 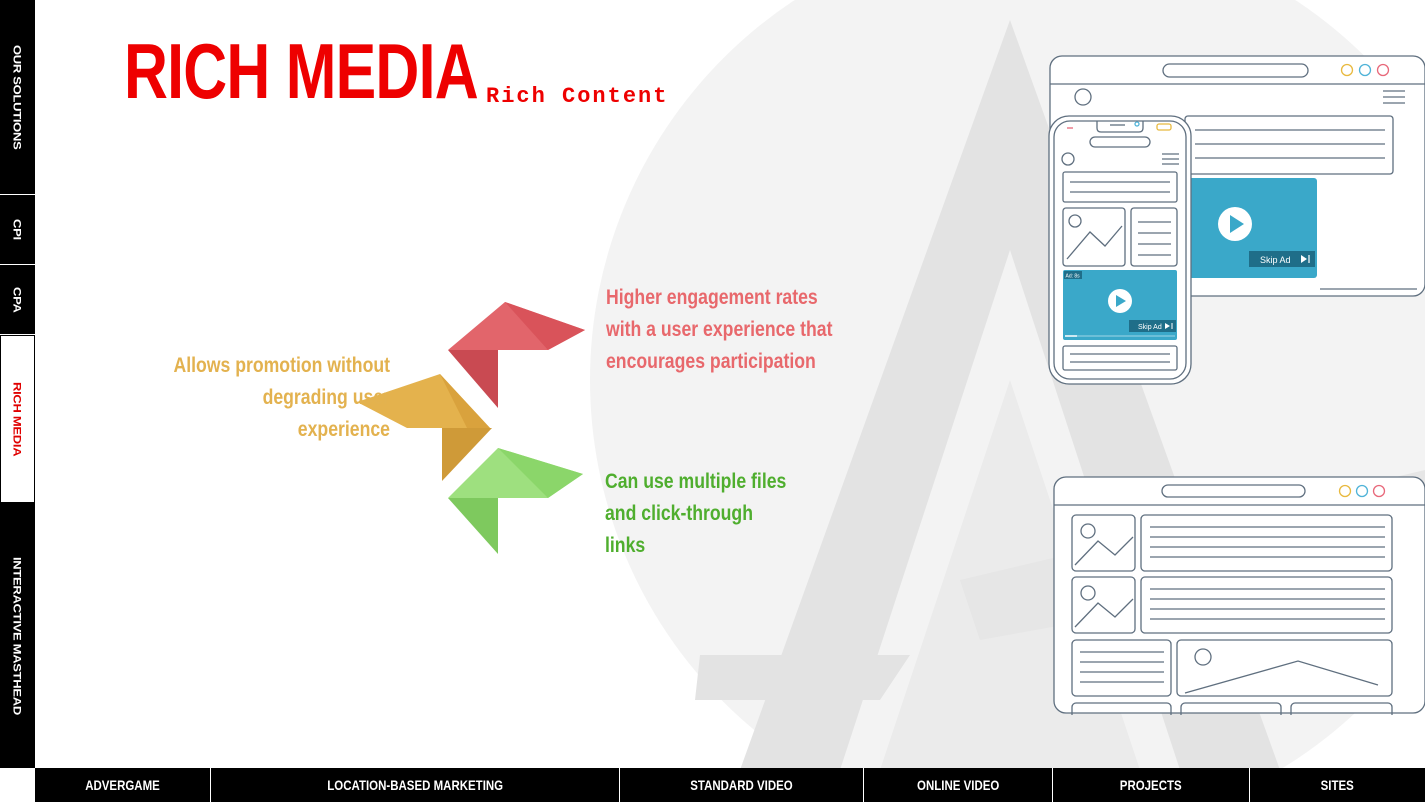 What do you see at coordinates (281, 365) in the screenshot?
I see `point-line: Allows promotion without` at bounding box center [281, 365].